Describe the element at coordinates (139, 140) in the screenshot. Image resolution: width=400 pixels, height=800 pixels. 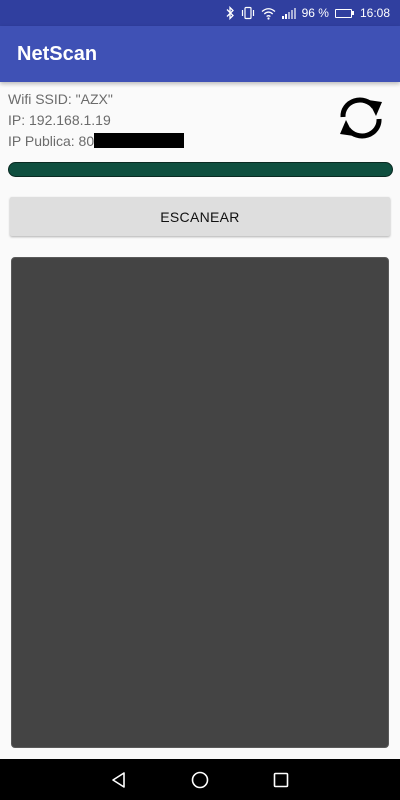
I see `redacted-block` at that location.